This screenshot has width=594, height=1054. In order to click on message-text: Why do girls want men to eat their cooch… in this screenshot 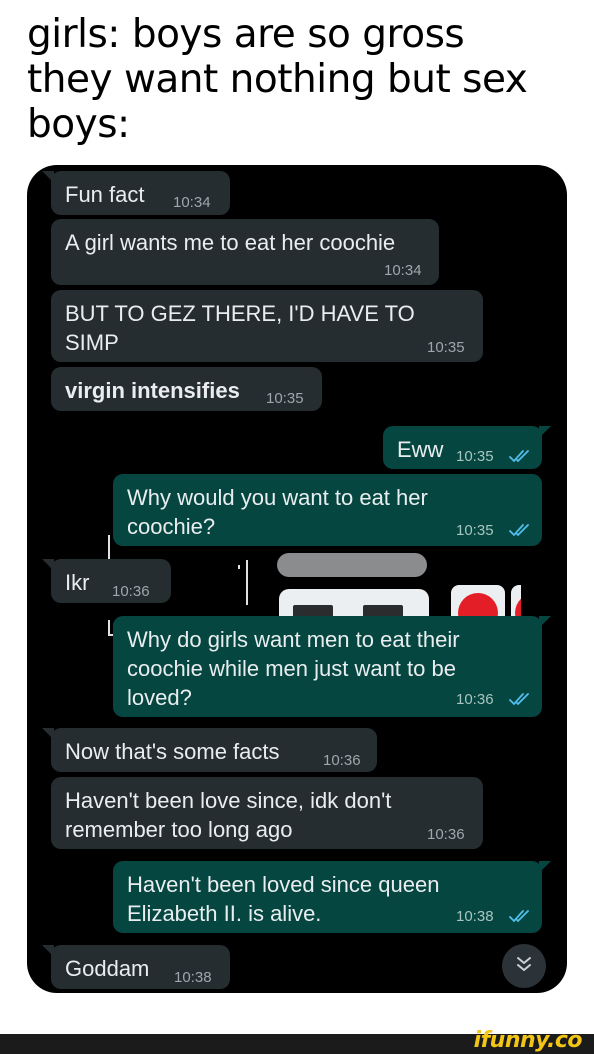, I will do `click(293, 668)`.